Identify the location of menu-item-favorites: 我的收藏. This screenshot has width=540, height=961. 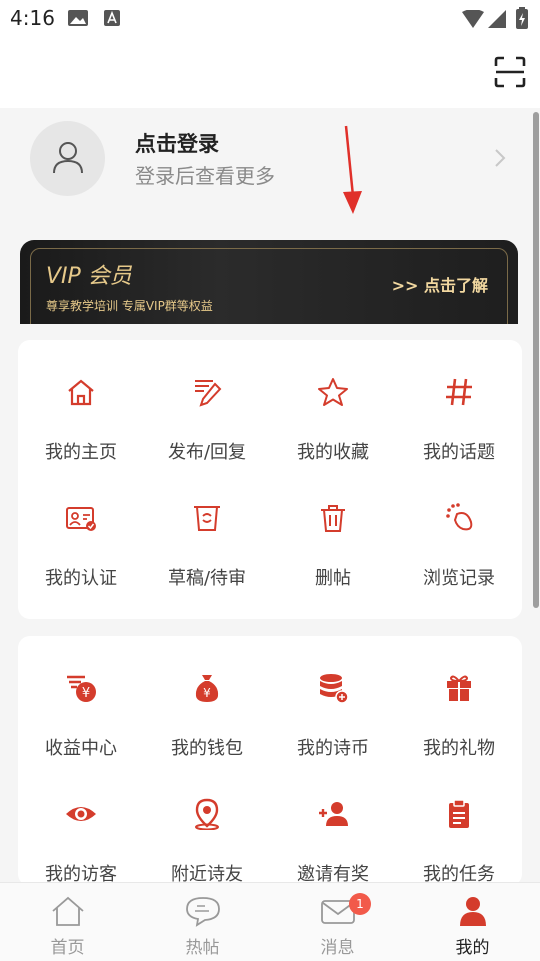
(333, 401).